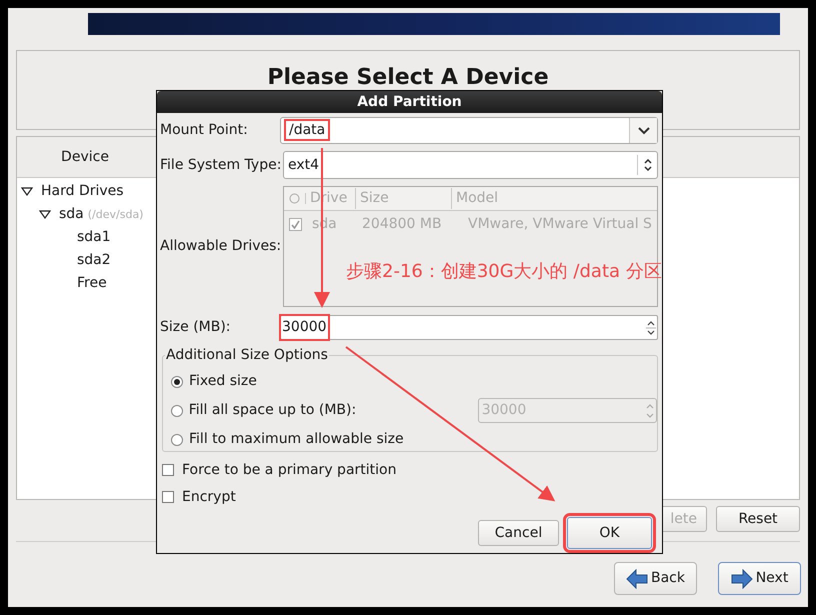 This screenshot has width=816, height=615. What do you see at coordinates (289, 470) in the screenshot?
I see `checkbox-label: Force to be a primary partition` at bounding box center [289, 470].